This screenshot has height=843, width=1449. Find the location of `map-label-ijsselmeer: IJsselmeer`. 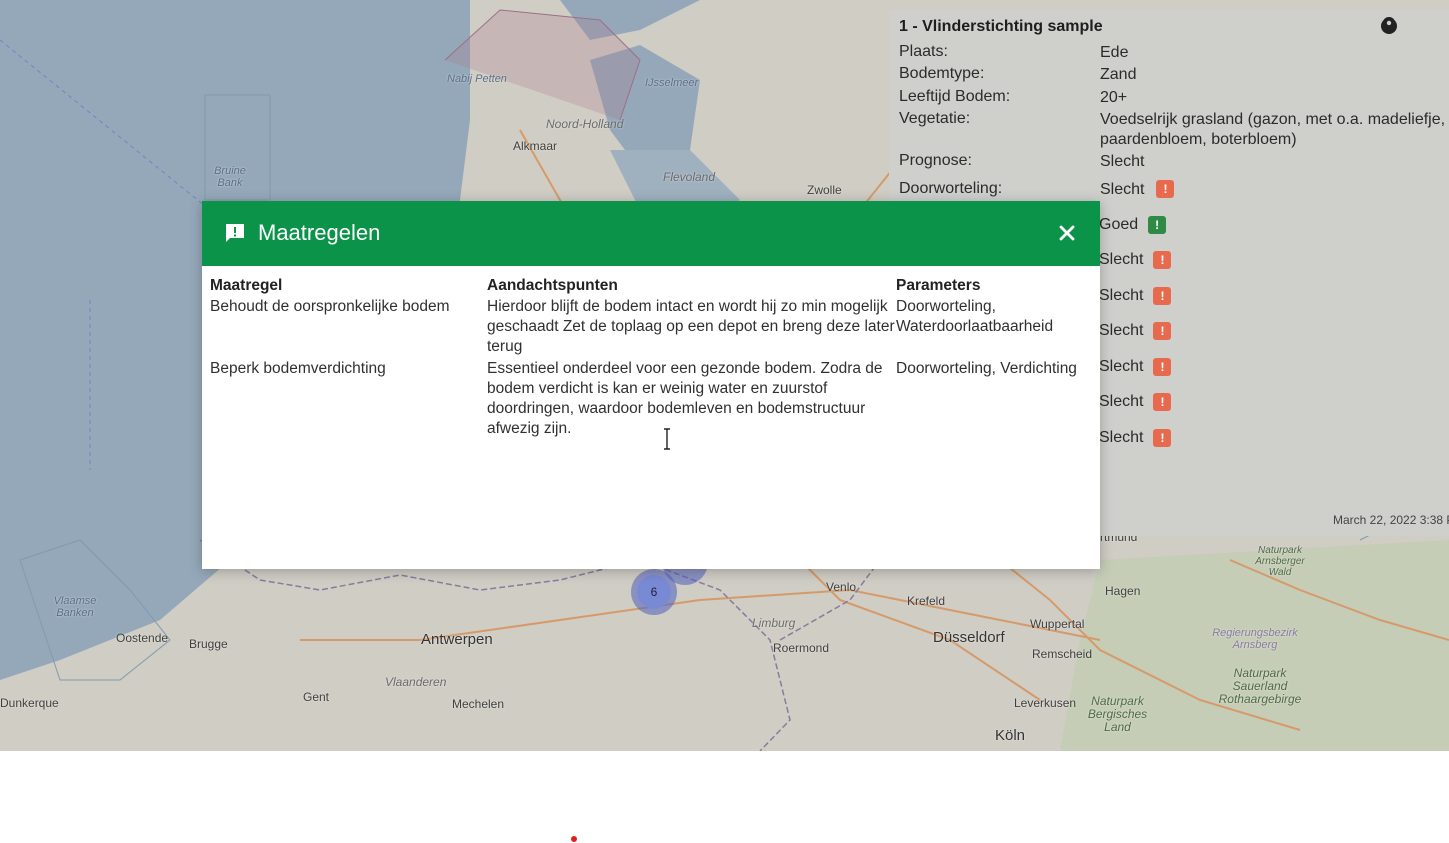

map-label-ijsselmeer: IJsselmeer is located at coordinates (672, 83).